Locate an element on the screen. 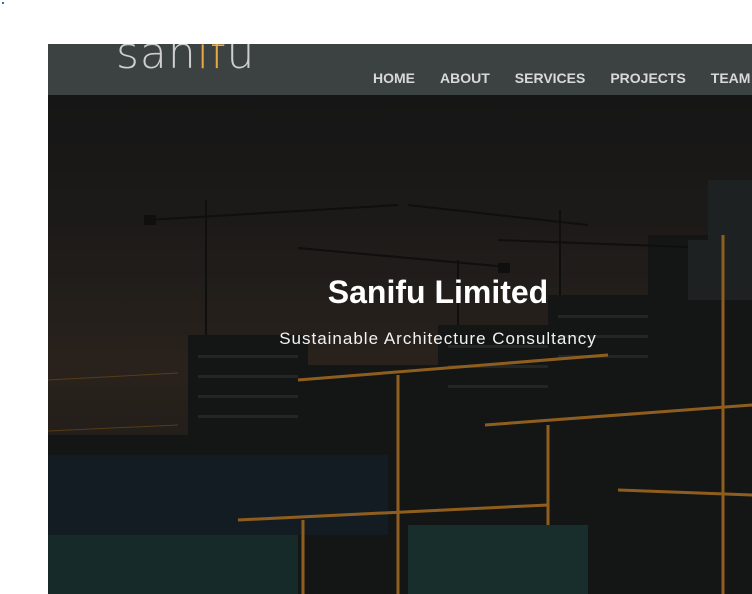  logo-text-part1: san is located at coordinates (156, 61).